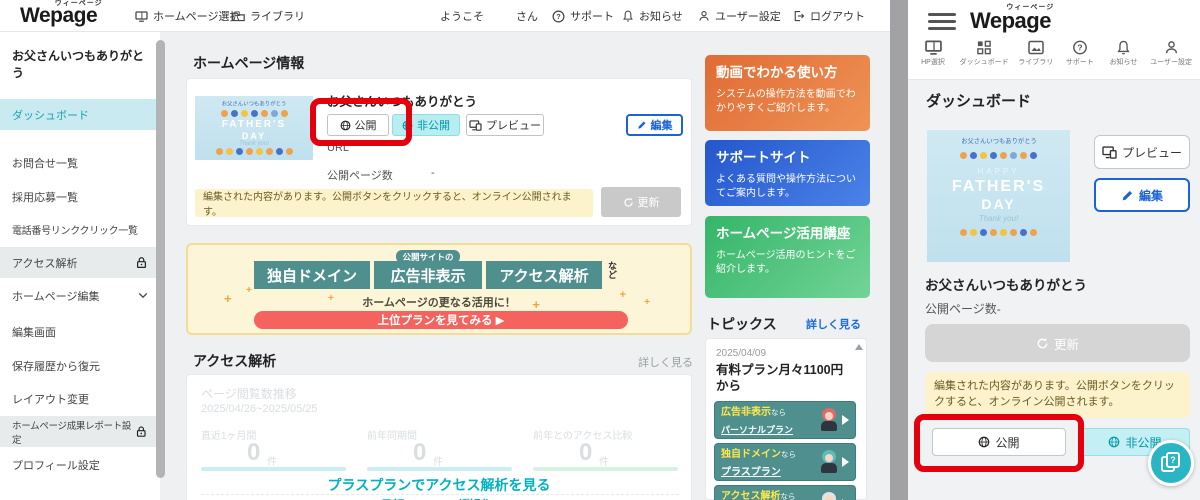 The height and width of the screenshot is (500, 1200). What do you see at coordinates (829, 16) in the screenshot?
I see `nav-logout: ログアウト` at bounding box center [829, 16].